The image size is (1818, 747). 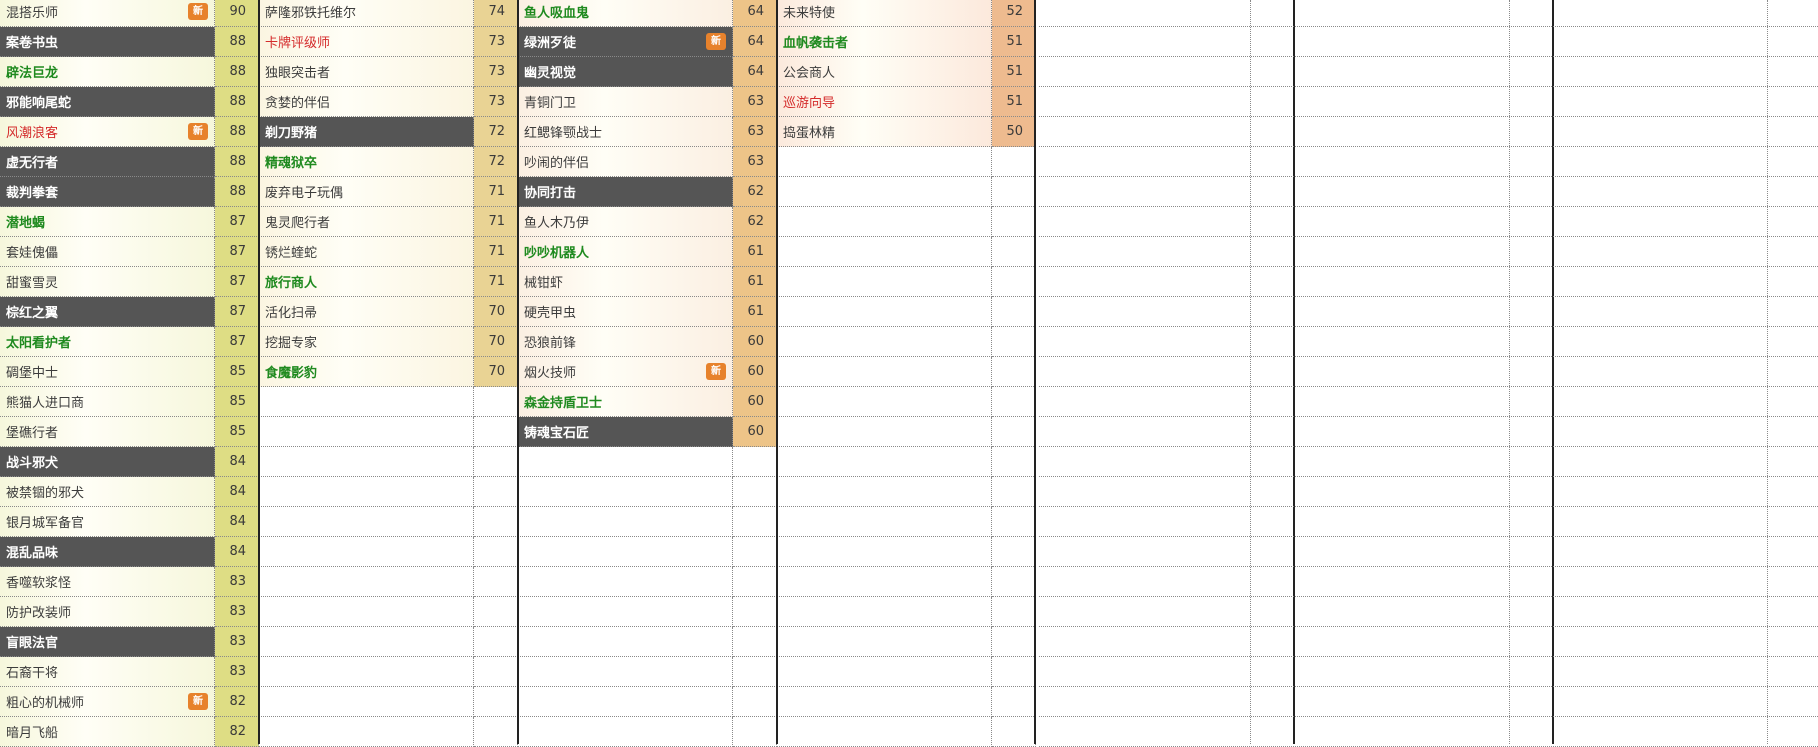 I want to click on card-name-cell: 旅行商人, so click(x=366, y=282).